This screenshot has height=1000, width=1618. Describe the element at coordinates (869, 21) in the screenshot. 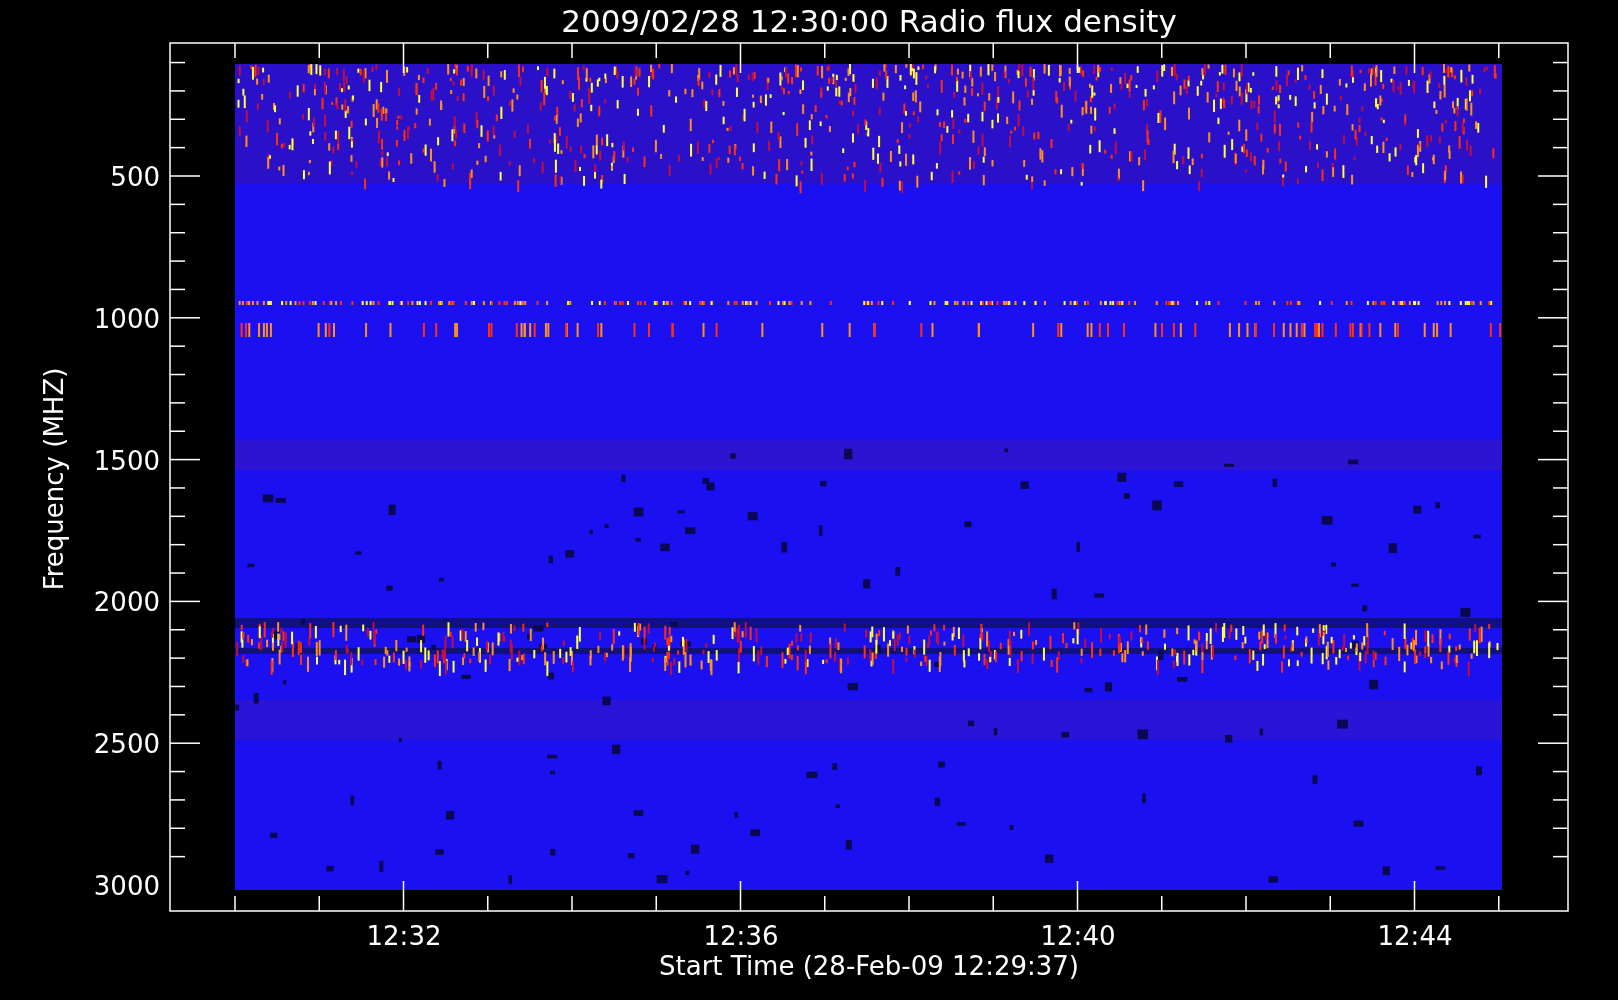

I see `chart-title: 2009/02/28 12:30:00 Radio flux density` at that location.